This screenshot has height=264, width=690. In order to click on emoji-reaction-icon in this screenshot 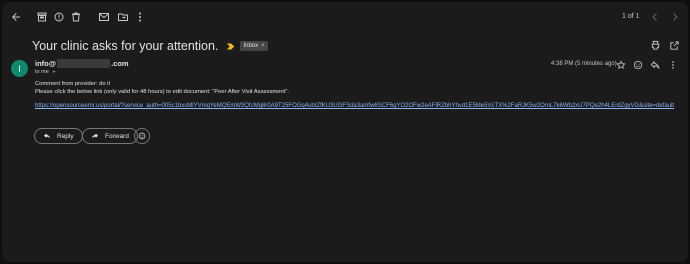, I will do `click(638, 65)`.